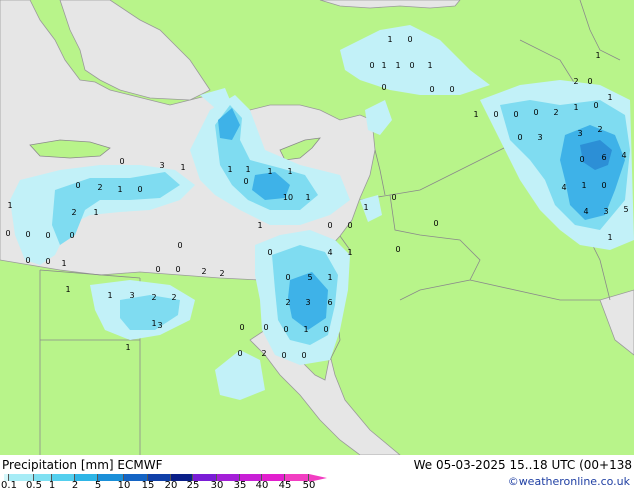  I want to click on legend-title: Precipitation [mm] ECMWF, so click(82, 465).